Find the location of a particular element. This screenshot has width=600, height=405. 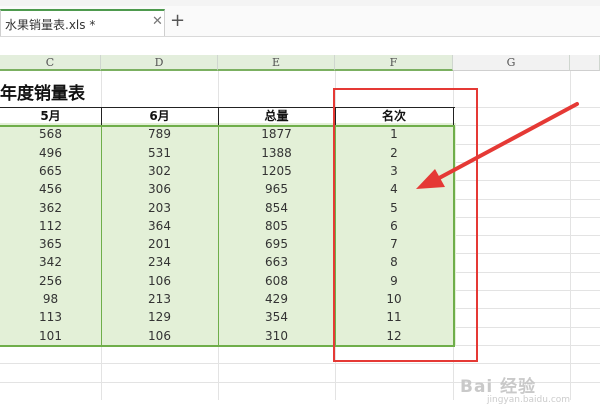

annotation-arrow is located at coordinates (497, 145).